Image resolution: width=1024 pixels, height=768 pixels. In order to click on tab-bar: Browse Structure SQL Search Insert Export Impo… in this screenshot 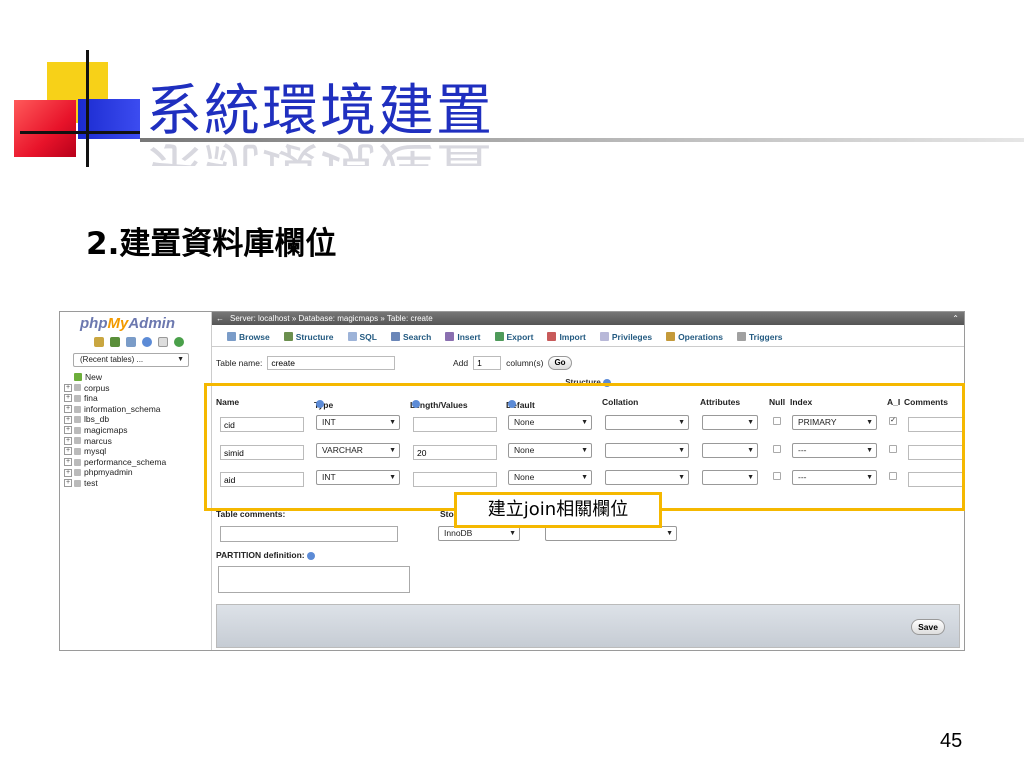, I will do `click(588, 337)`.